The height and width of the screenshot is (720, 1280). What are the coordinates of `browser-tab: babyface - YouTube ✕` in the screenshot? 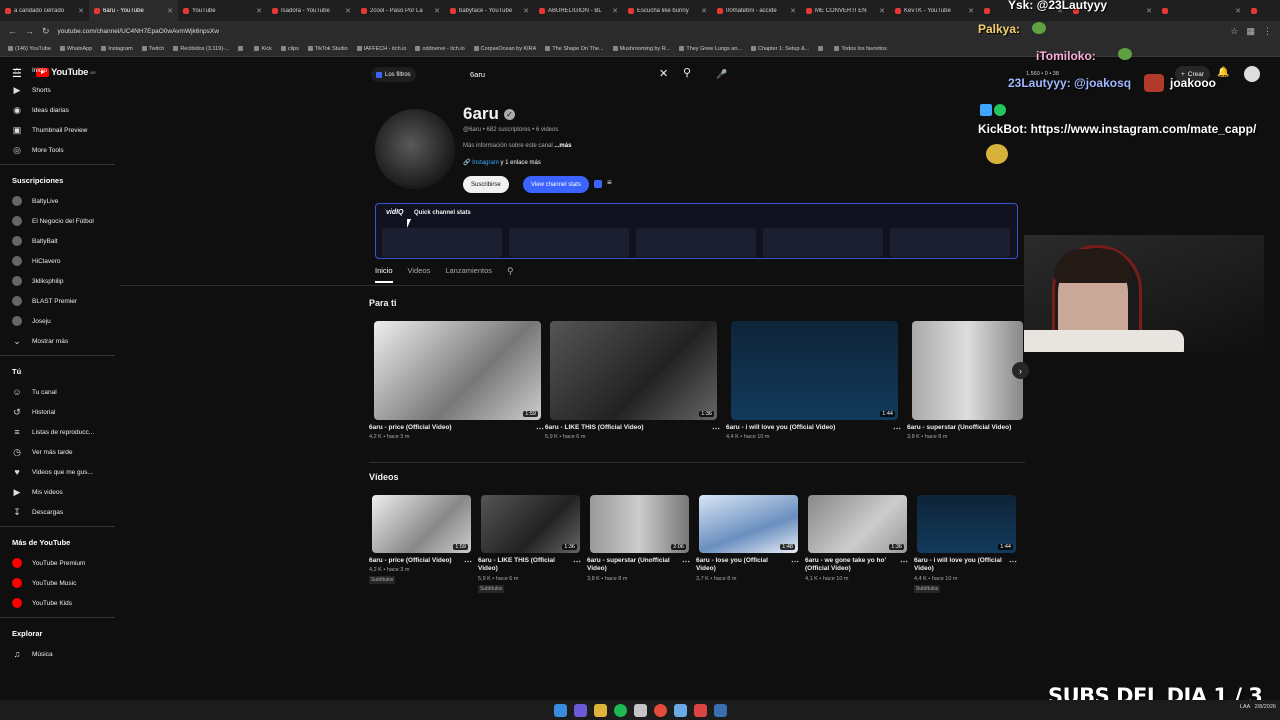 It's located at (489, 10).